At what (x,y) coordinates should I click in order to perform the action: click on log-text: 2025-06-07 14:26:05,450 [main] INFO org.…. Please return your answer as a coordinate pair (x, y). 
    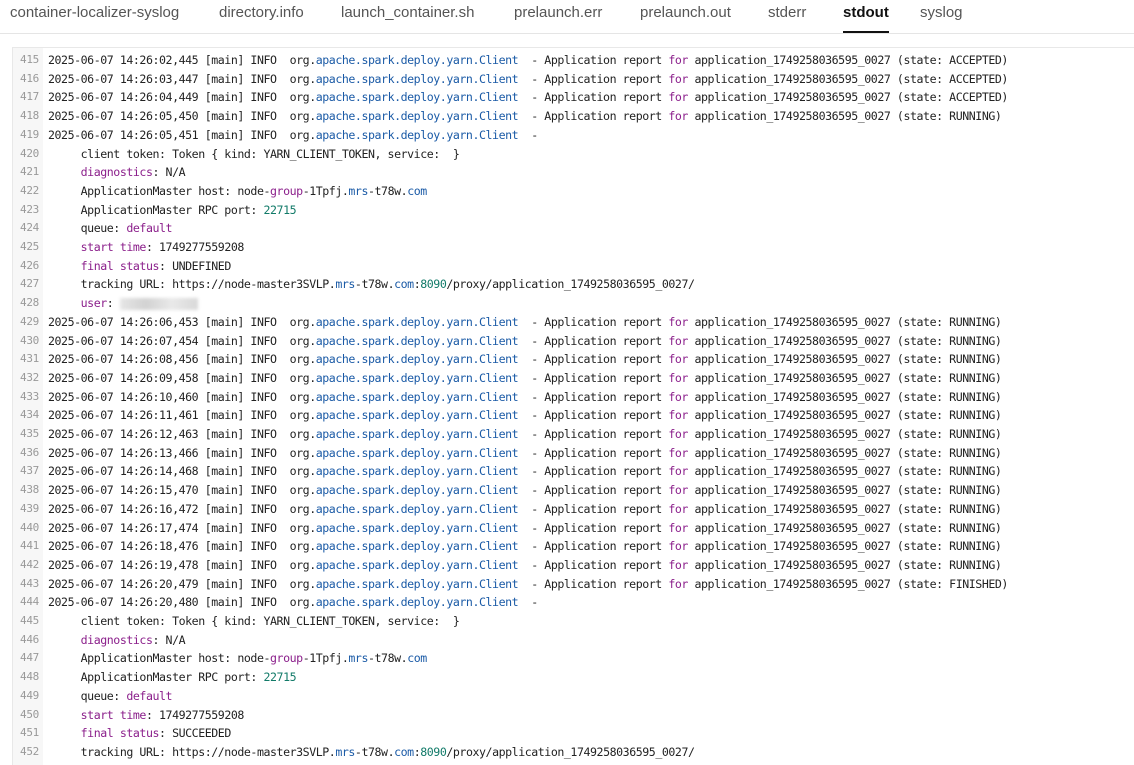
    Looking at the image, I should click on (525, 116).